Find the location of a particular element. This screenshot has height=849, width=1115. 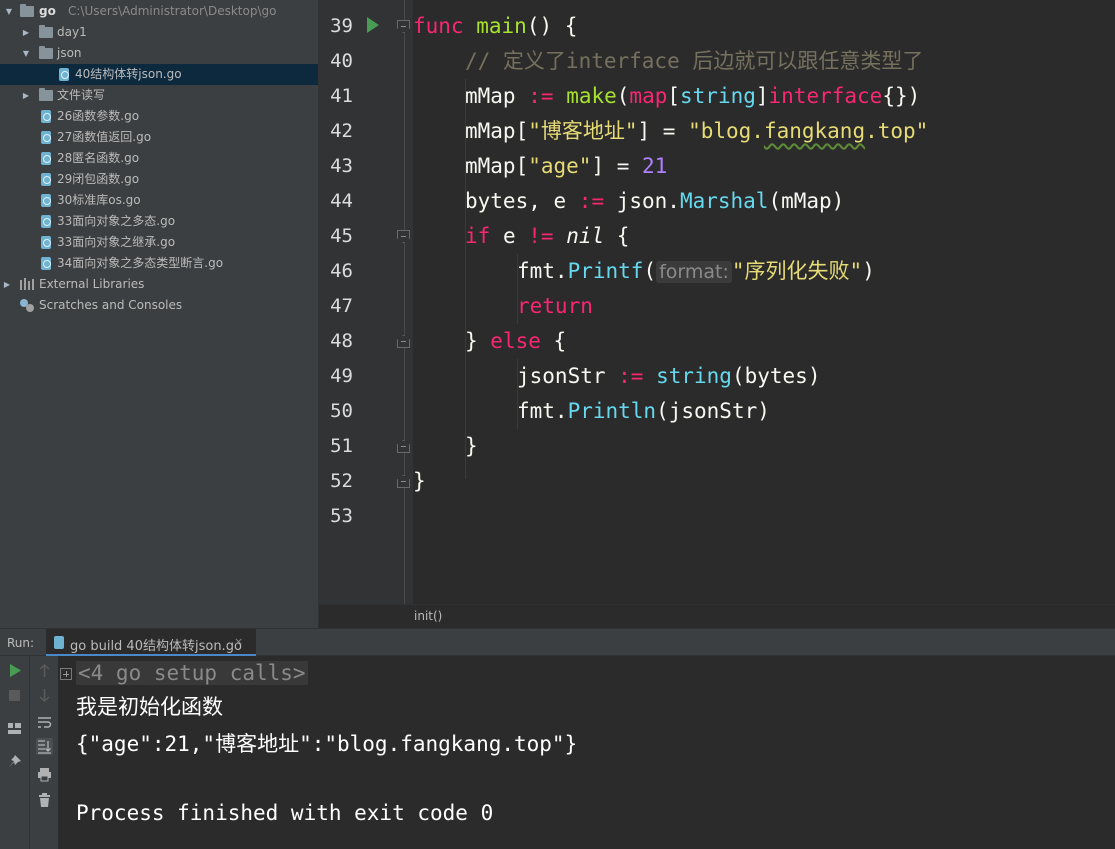

tree-root-go: ▼ go C:\Users\Administrator\Desktop\go is located at coordinates (159, 11).